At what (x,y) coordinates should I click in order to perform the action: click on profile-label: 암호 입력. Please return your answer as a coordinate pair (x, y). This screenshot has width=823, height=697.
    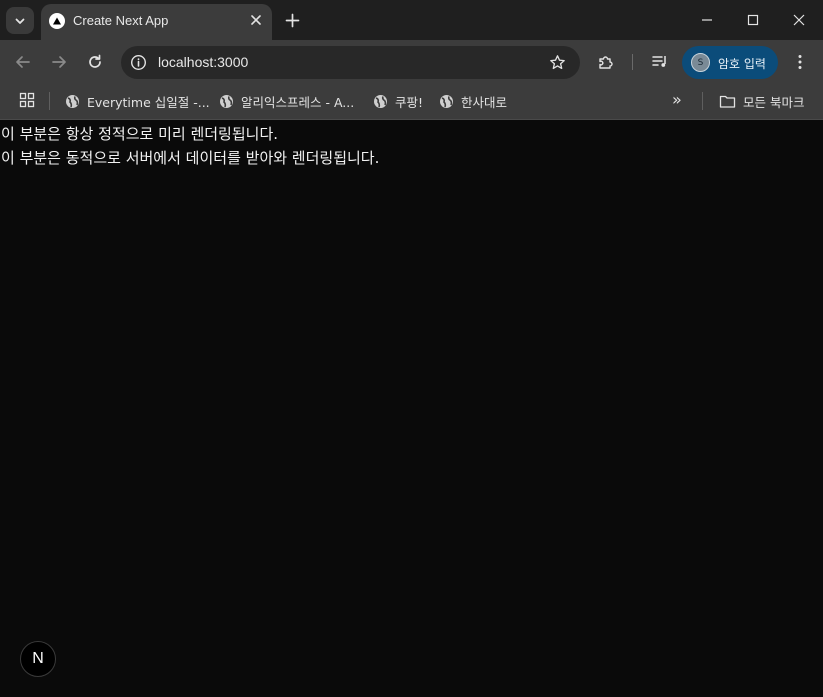
    Looking at the image, I should click on (742, 64).